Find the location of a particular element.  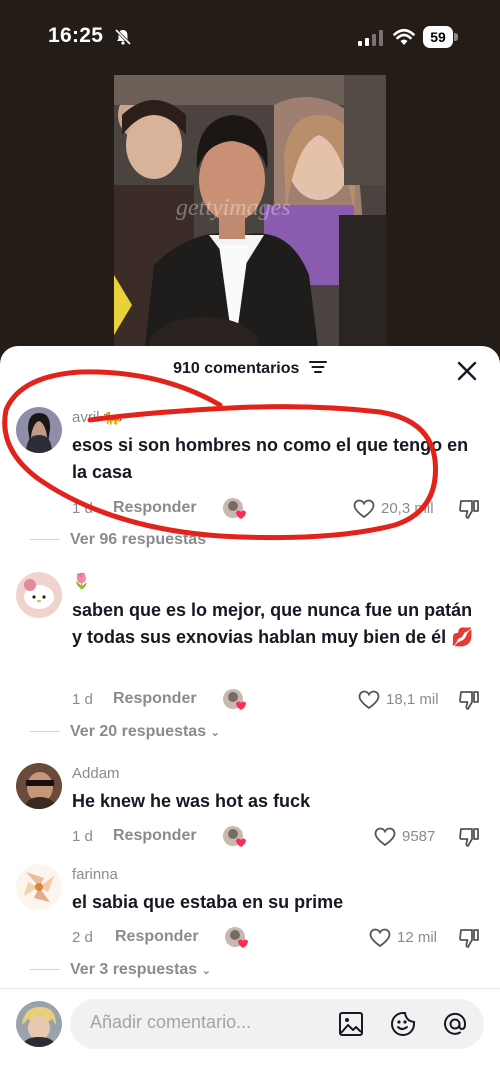

wifi-icon is located at coordinates (404, 36).